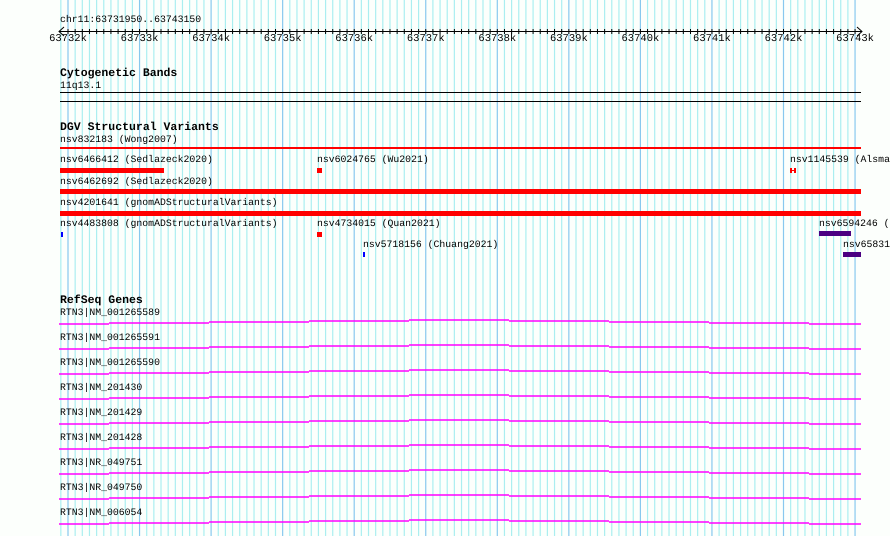 This screenshot has width=890, height=536. What do you see at coordinates (783, 39) in the screenshot?
I see `ruler-tick-label: 63742k` at bounding box center [783, 39].